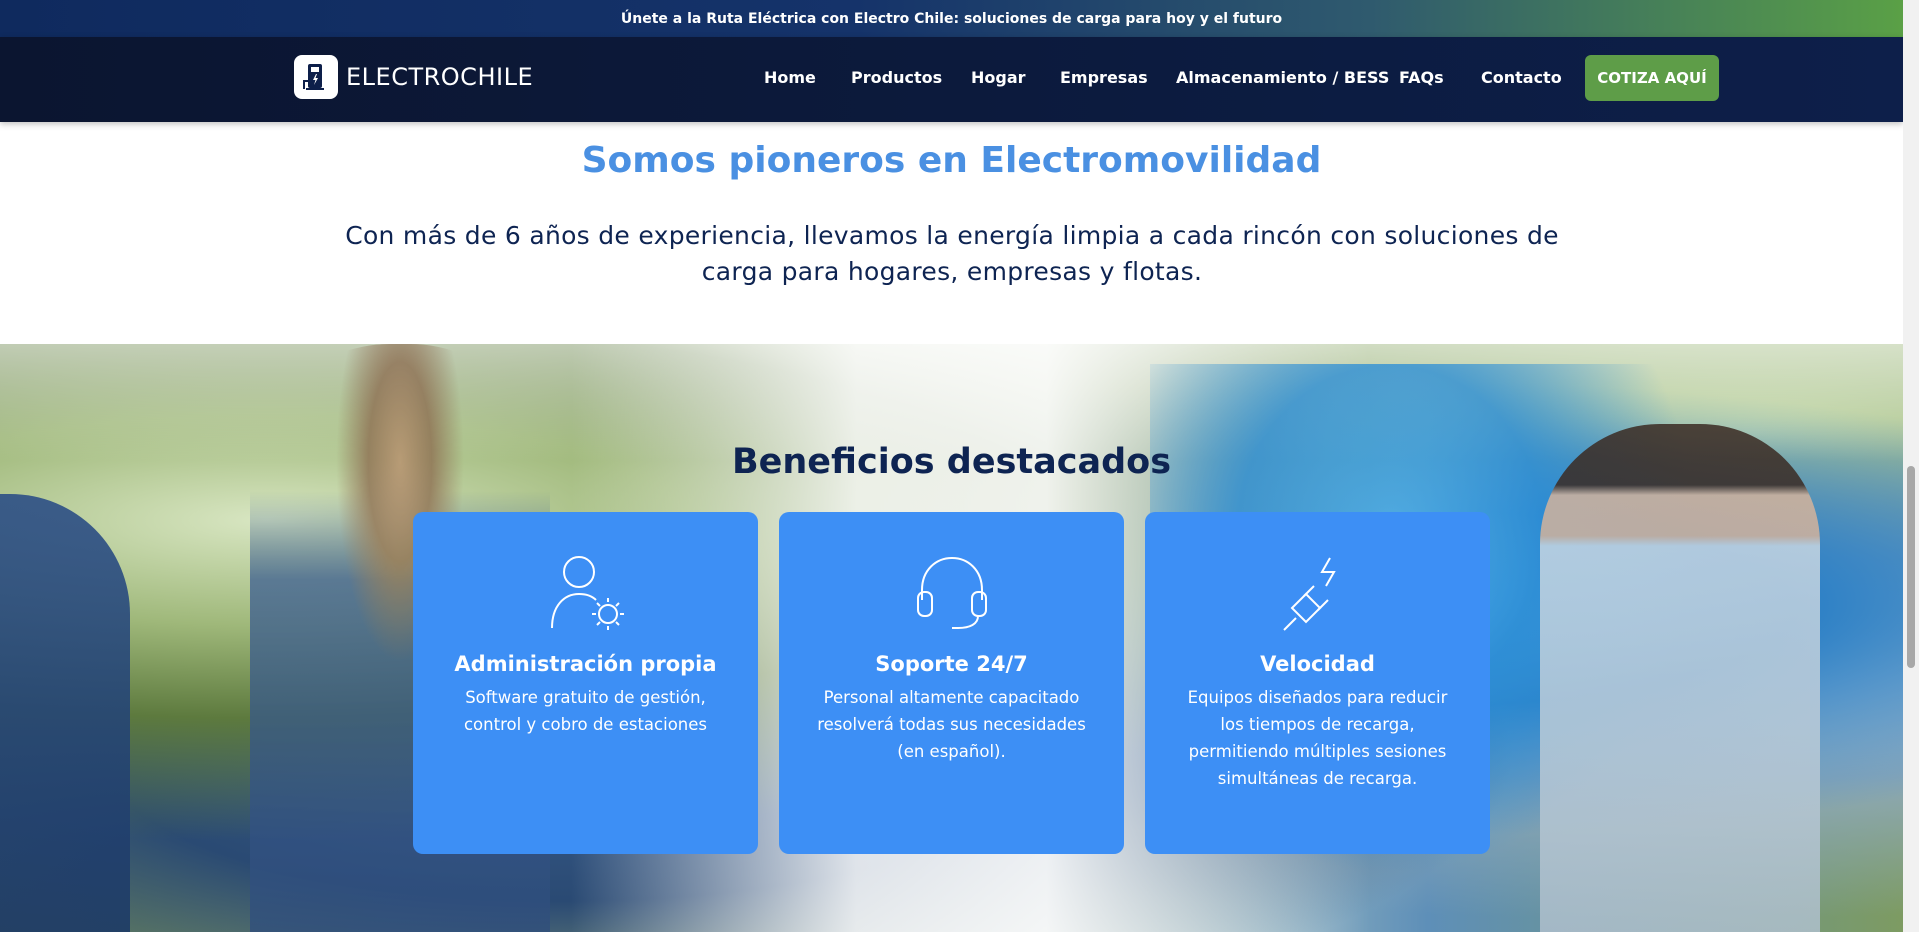 This screenshot has width=1919, height=932. What do you see at coordinates (790, 77) in the screenshot?
I see `nav-item-home: Home` at bounding box center [790, 77].